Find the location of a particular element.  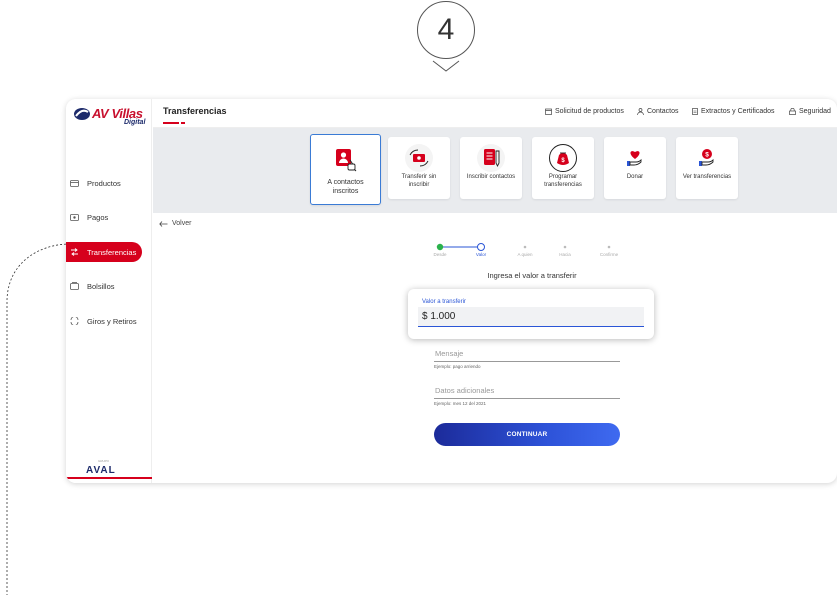

sidebar-item-label: Bolsillos is located at coordinates (101, 286).